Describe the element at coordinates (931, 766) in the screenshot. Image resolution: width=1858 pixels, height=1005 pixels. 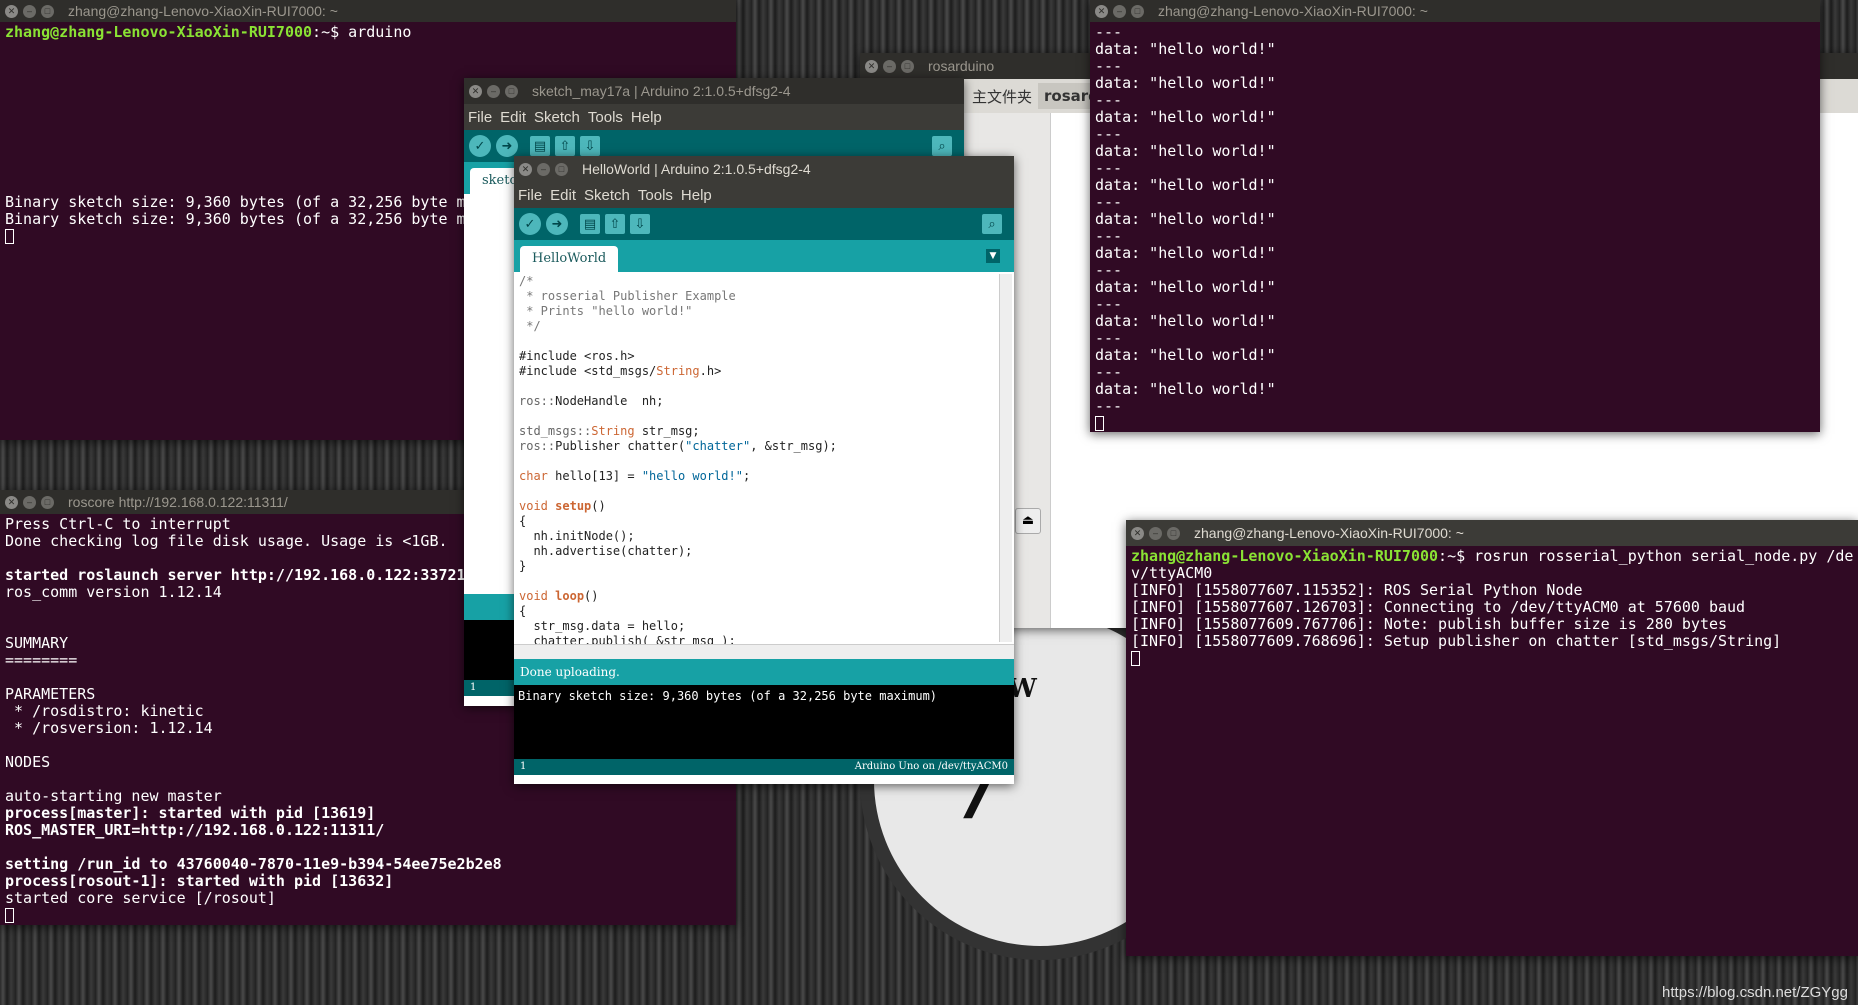
I see `board-port: Arduino Uno on /dev/ttyACM0` at that location.